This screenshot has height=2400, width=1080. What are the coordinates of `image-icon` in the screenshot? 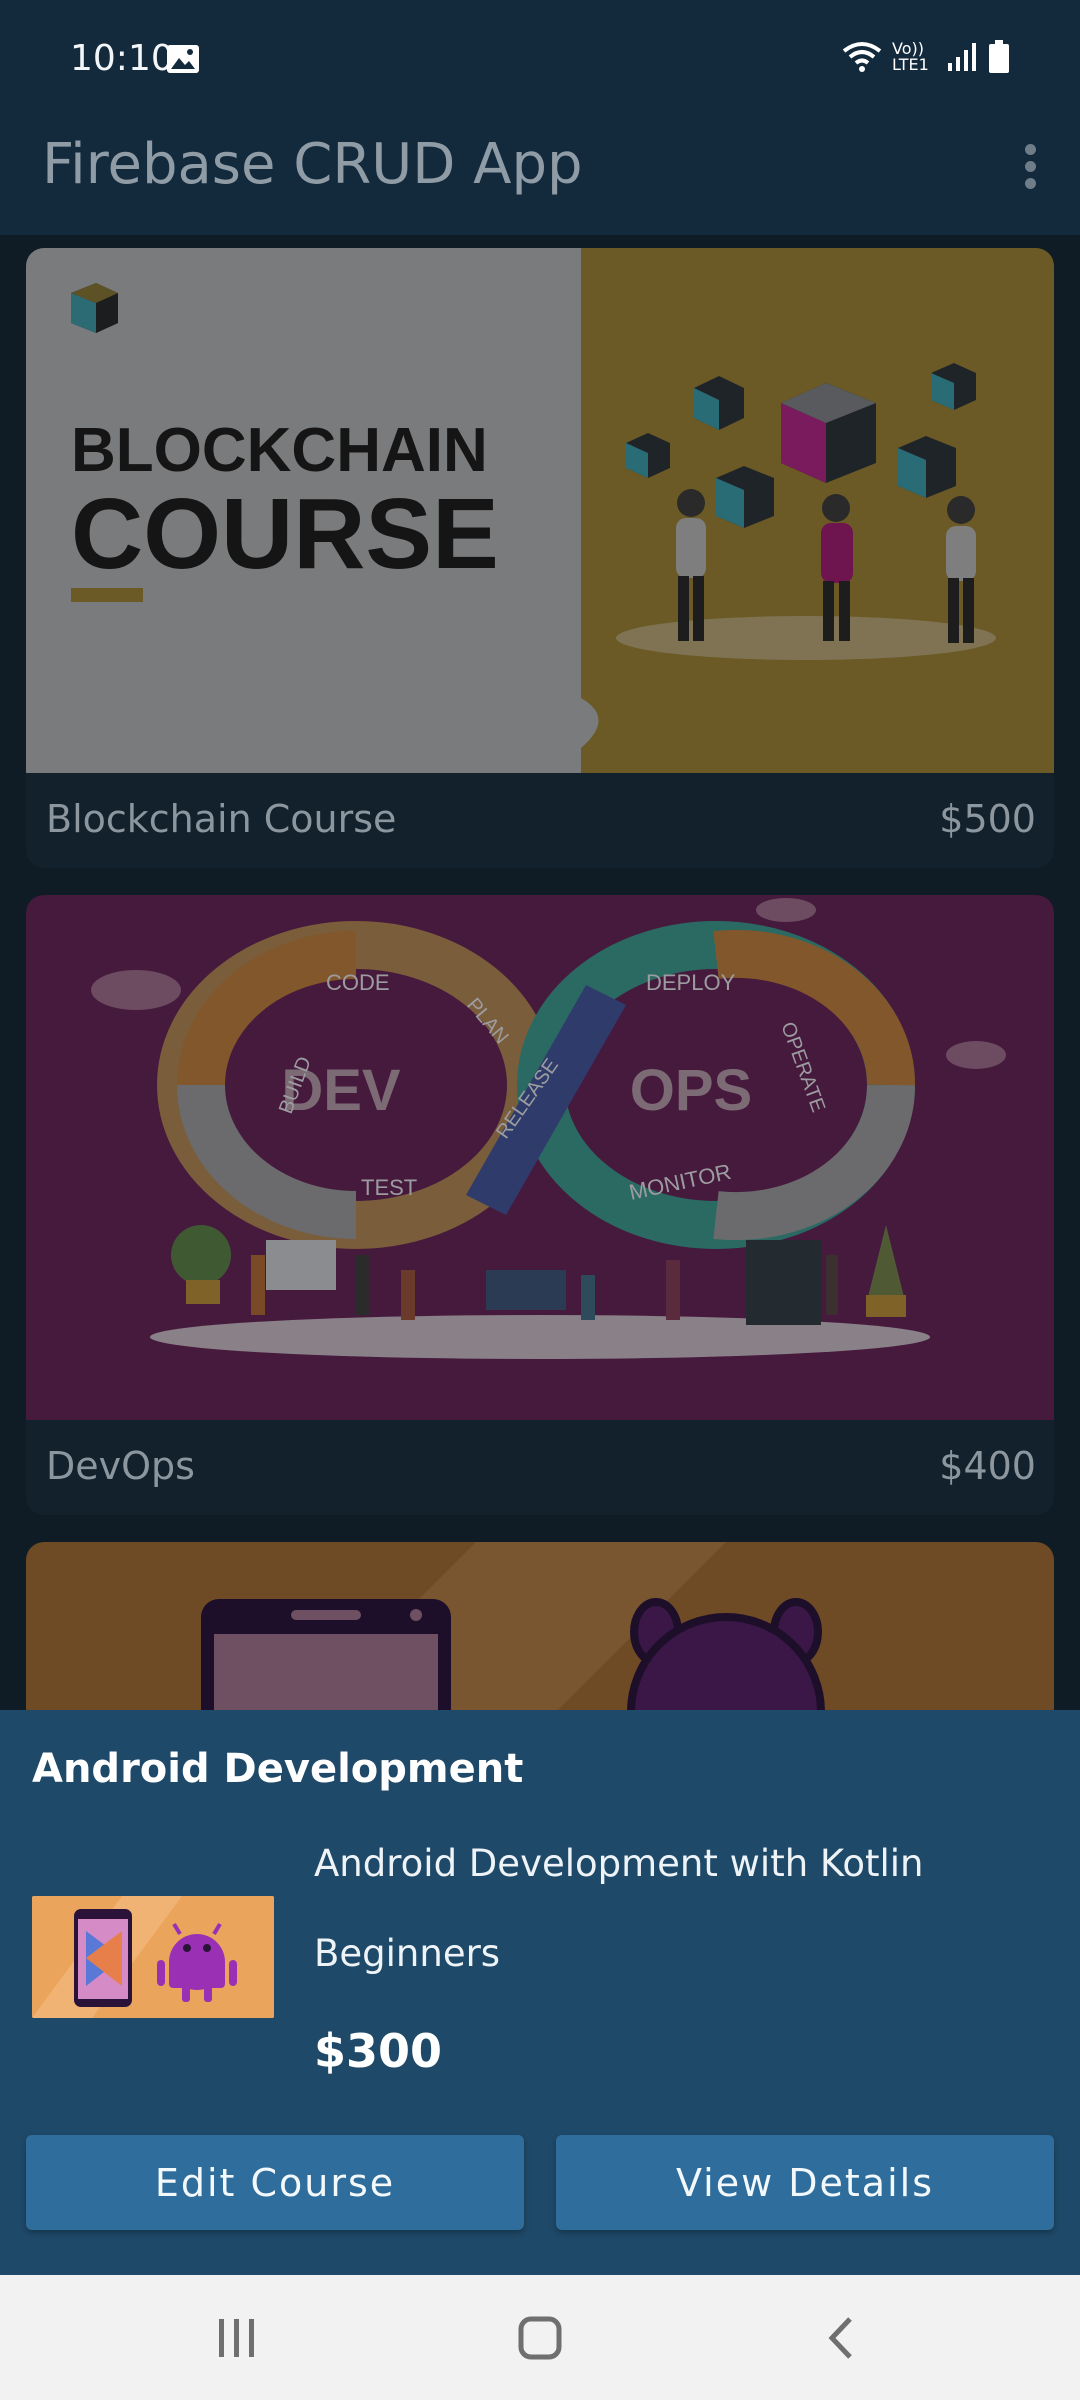 It's located at (183, 59).